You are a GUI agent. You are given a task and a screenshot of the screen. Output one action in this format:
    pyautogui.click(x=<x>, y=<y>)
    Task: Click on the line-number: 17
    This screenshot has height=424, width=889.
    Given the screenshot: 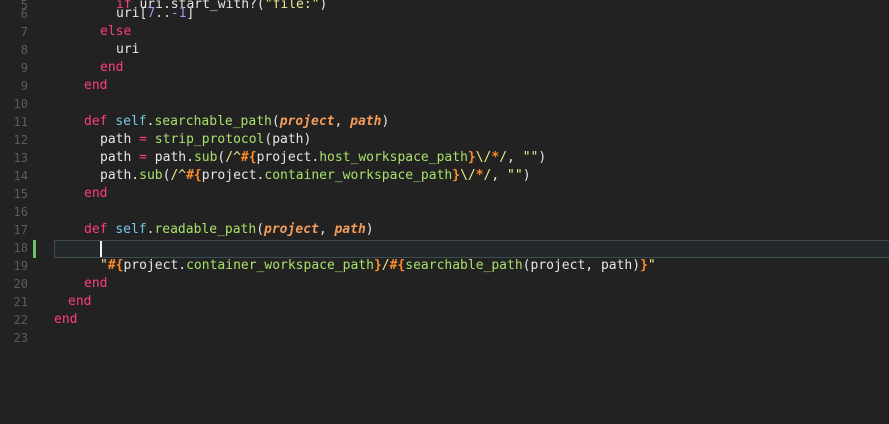 What is the action you would take?
    pyautogui.click(x=14, y=230)
    